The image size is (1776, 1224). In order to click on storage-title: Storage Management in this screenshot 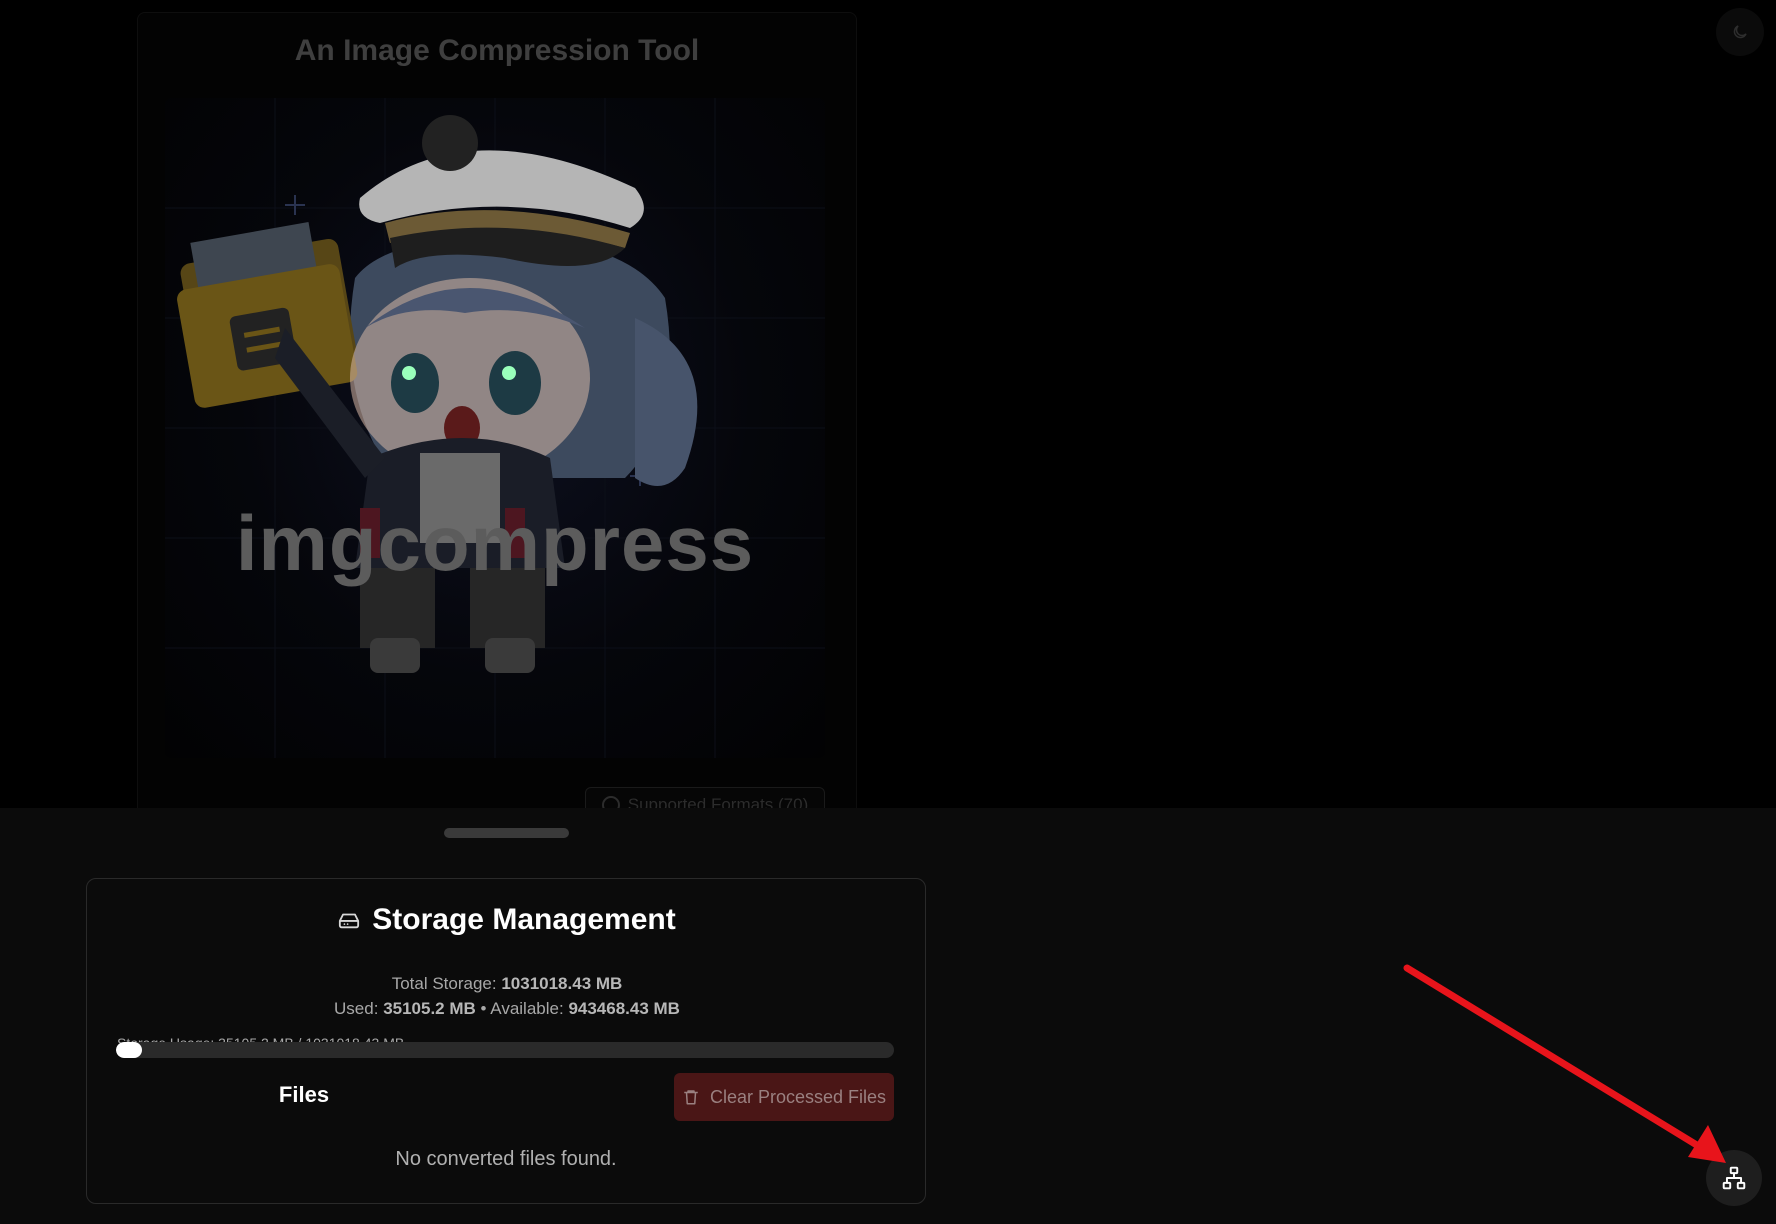, I will do `click(524, 919)`.